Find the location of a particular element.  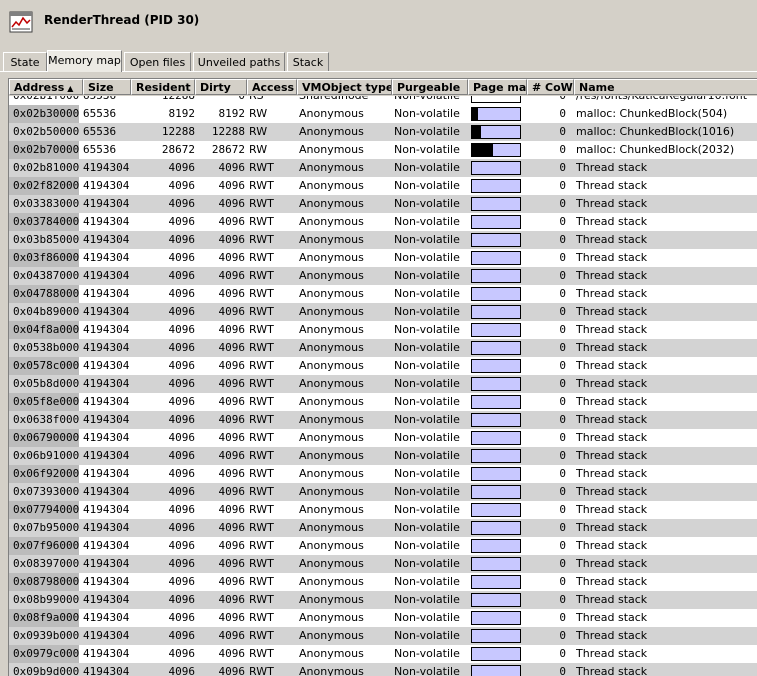

access-cell: RWT is located at coordinates (261, 347).